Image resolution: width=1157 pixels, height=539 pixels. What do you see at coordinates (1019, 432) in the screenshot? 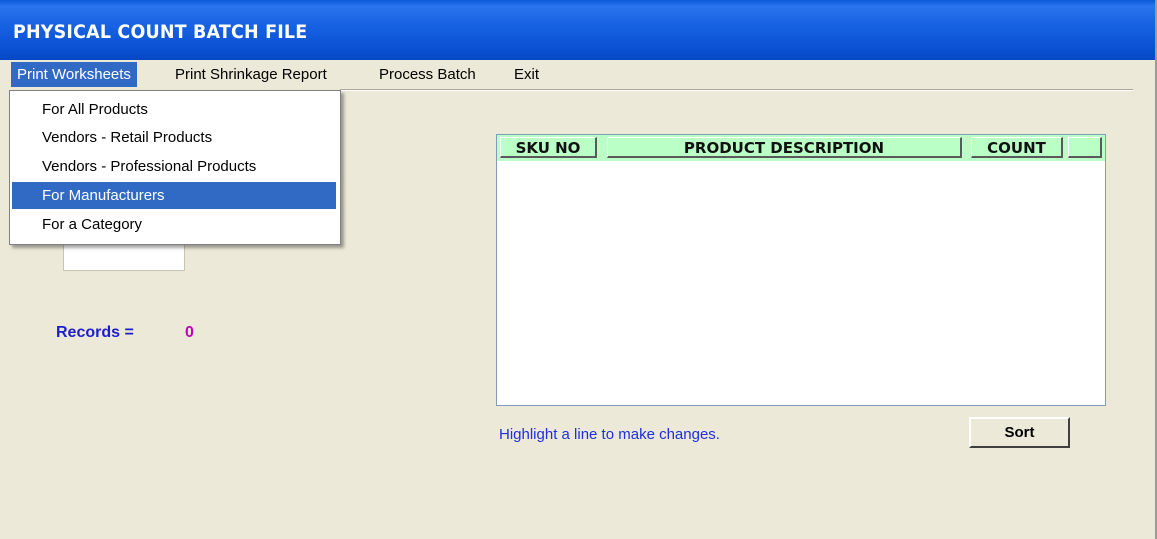
I see `sort-button: Sort` at bounding box center [1019, 432].